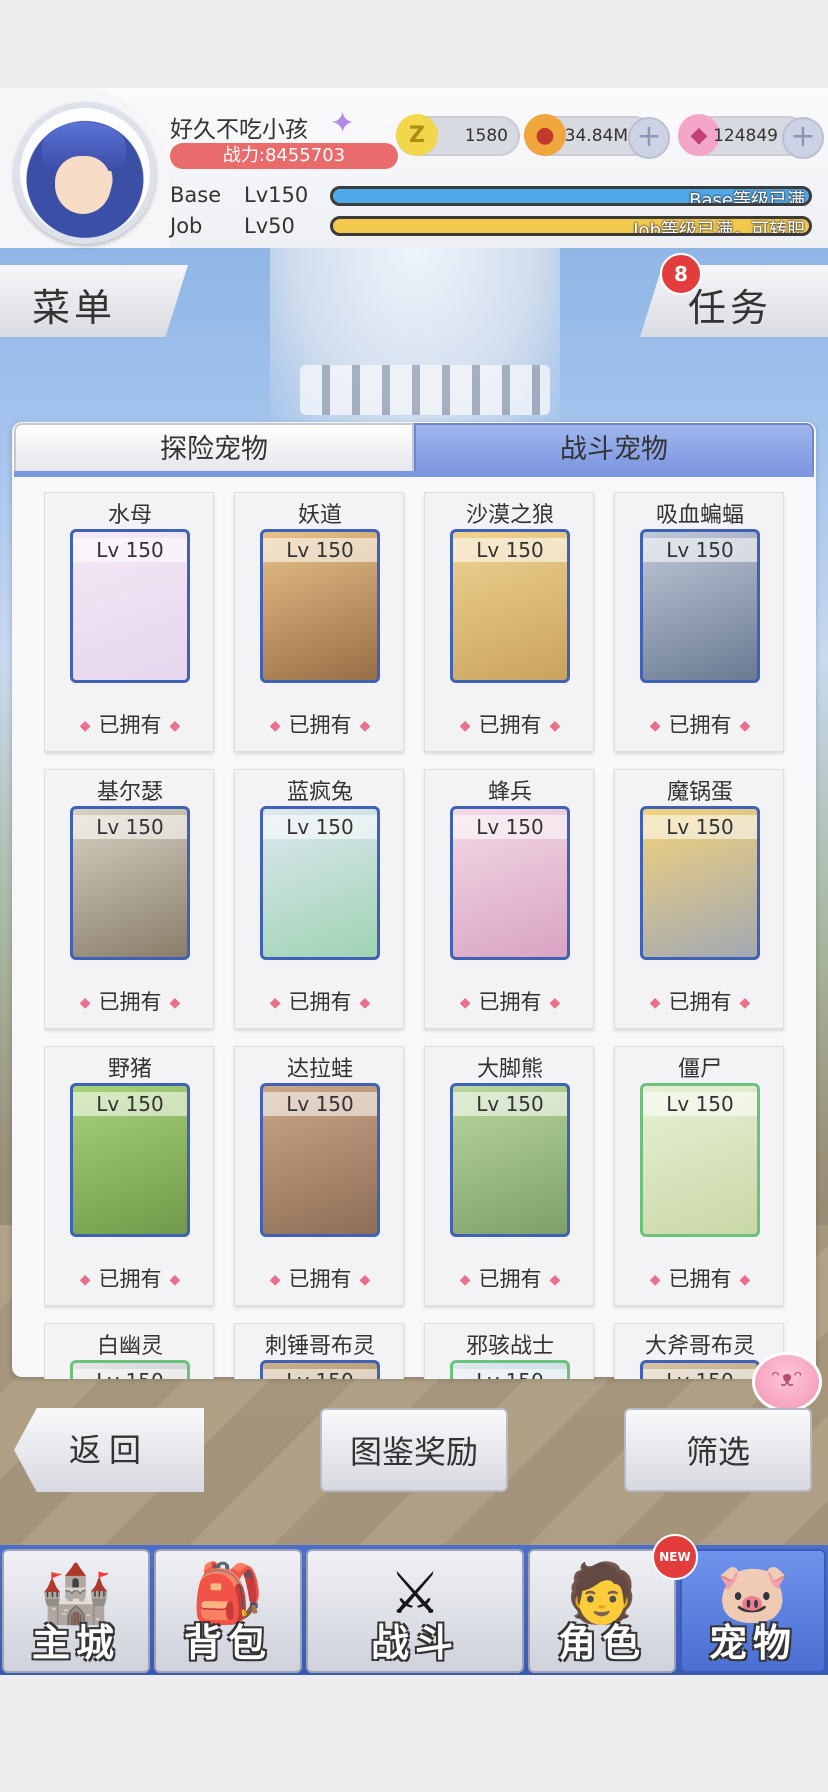 The image size is (828, 1792). I want to click on pet-card: 蓝疯兔 Lv 150 ◆ 已拥有 ◆, so click(319, 899).